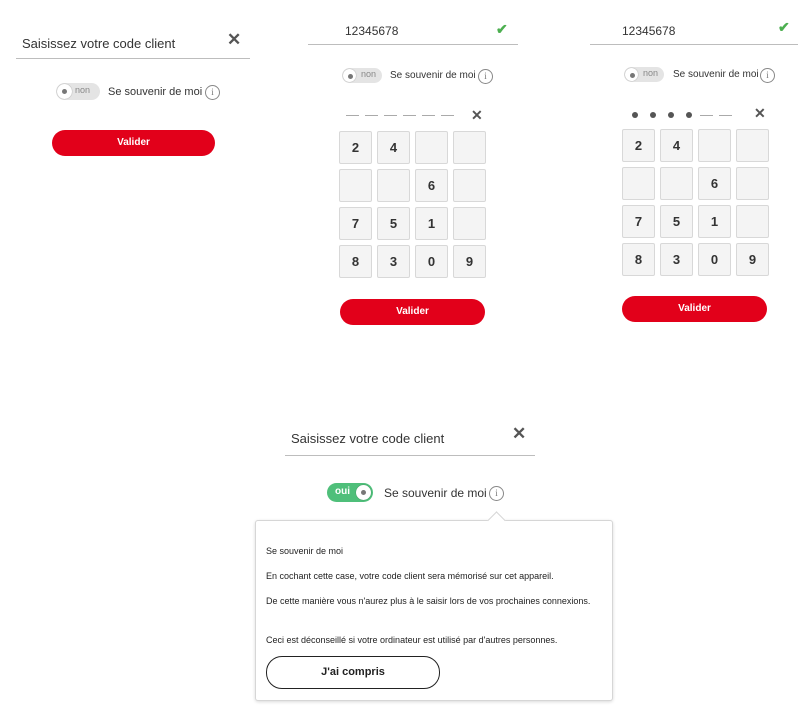 This screenshot has height=711, width=810. What do you see at coordinates (305, 551) in the screenshot?
I see `tooltip-title: Se souvenir de moi` at bounding box center [305, 551].